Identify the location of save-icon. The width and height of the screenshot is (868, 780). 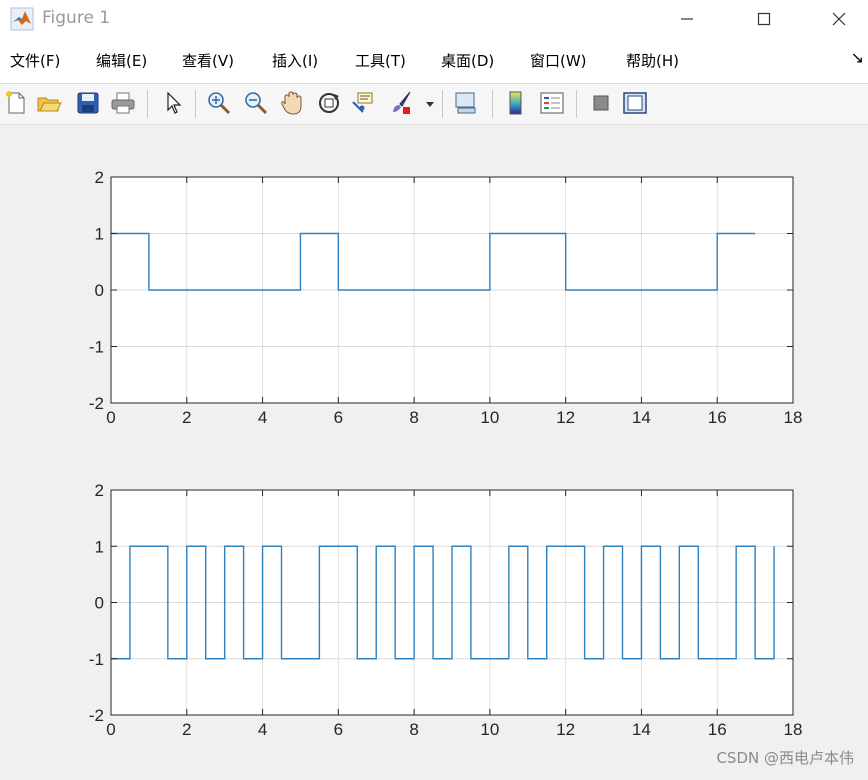
(88, 103).